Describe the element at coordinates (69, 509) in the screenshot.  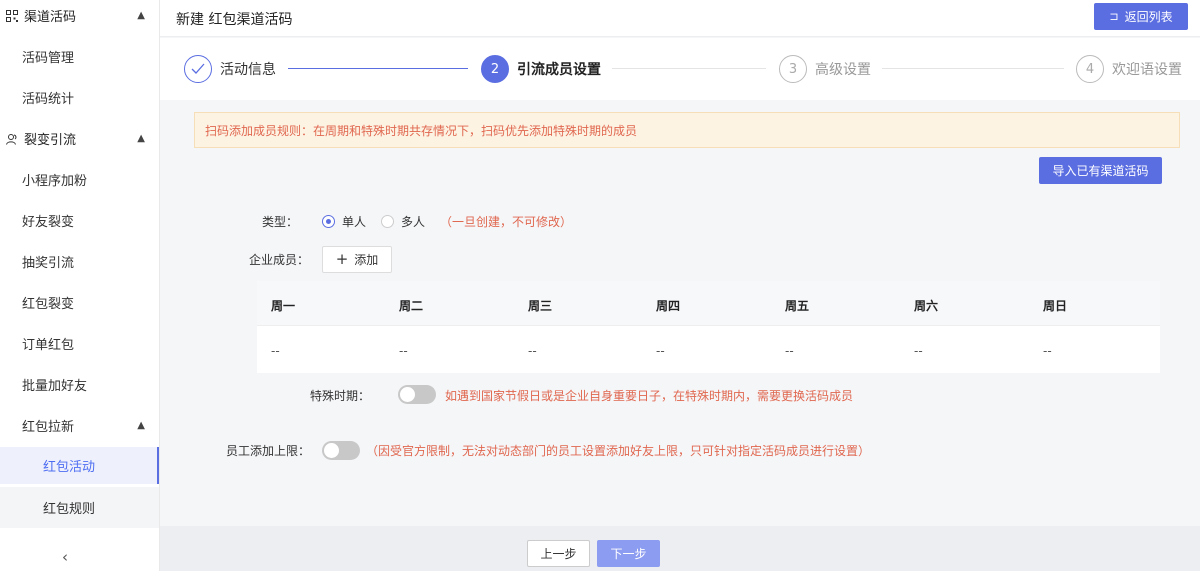
I see `sidebar-item-label: 红包规则` at that location.